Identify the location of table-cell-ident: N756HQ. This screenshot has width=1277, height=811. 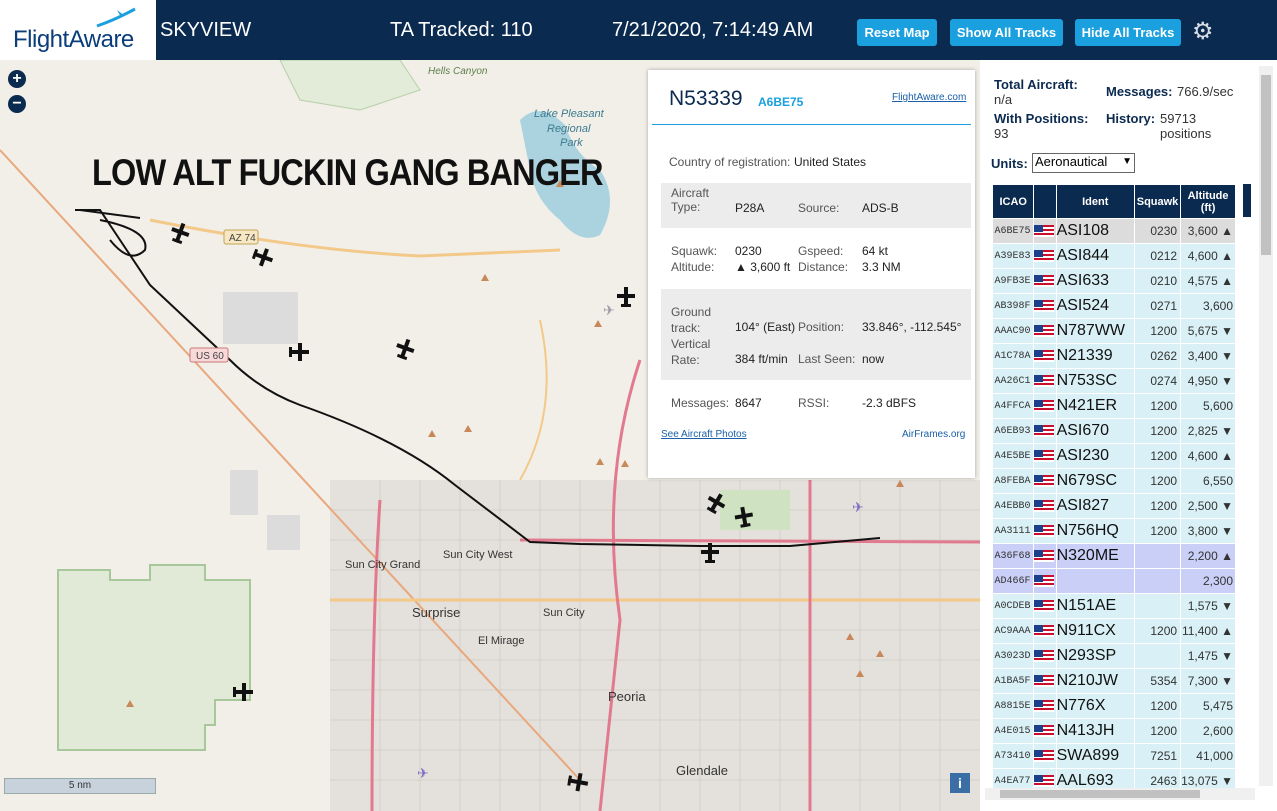
(1095, 531).